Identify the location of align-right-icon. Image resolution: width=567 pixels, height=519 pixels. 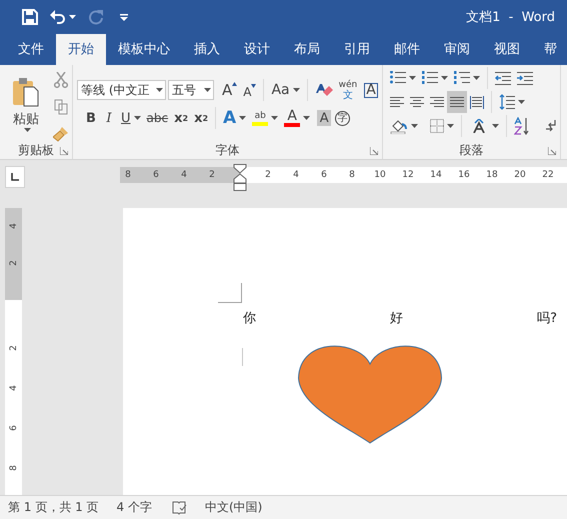
(437, 102).